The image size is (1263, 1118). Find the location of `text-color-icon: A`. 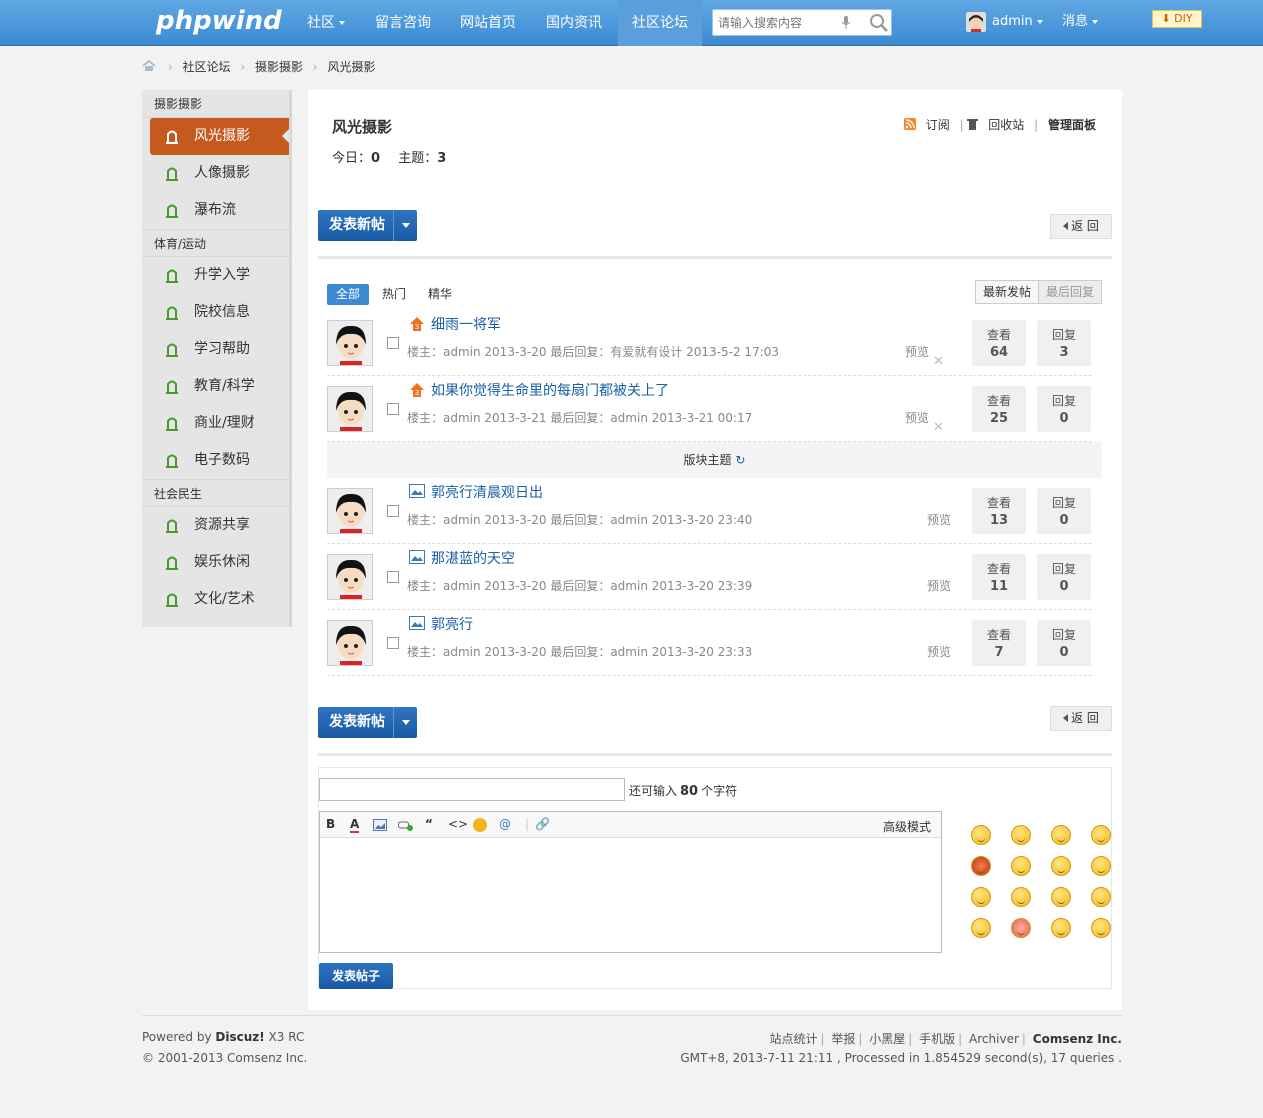

text-color-icon: A is located at coordinates (355, 825).